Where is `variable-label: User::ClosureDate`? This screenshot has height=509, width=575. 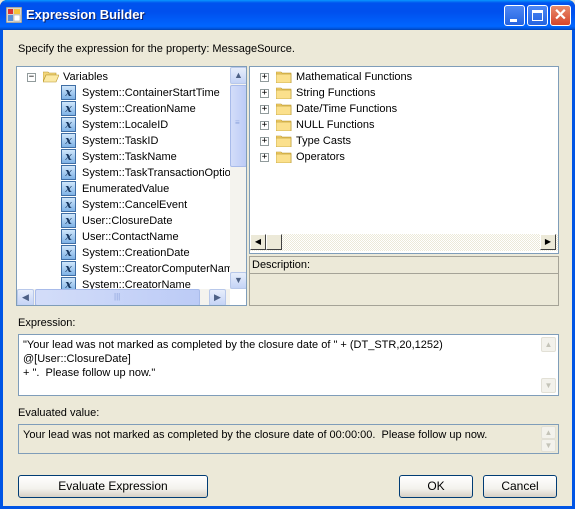
variable-label: User::ClosureDate is located at coordinates (127, 221).